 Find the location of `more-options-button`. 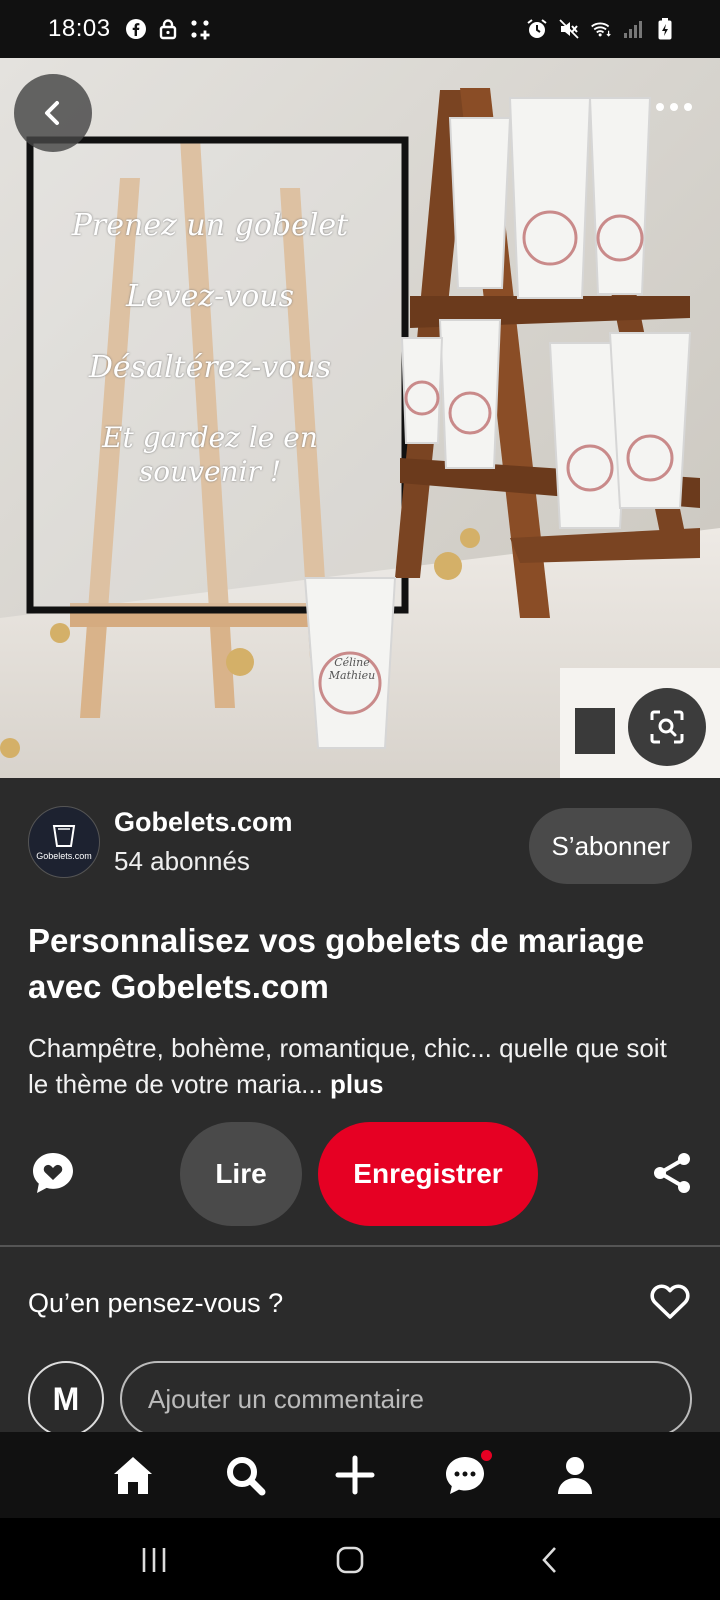

more-options-button is located at coordinates (674, 107).